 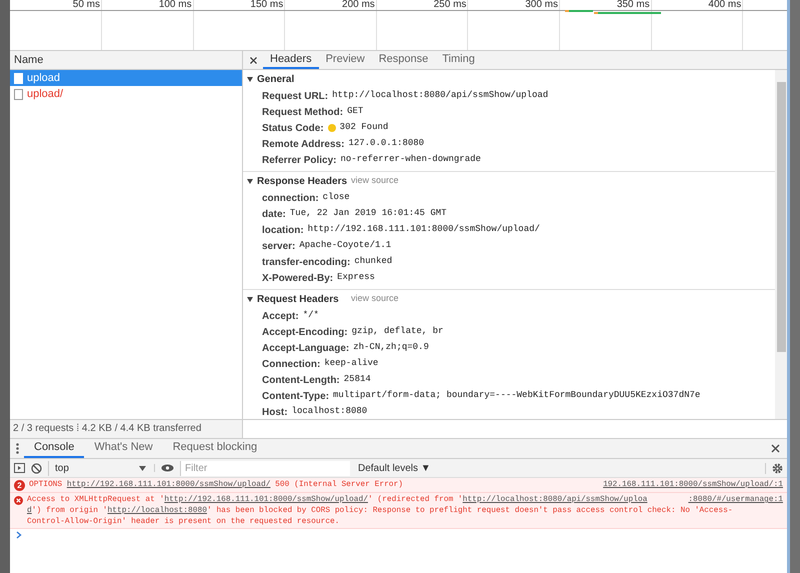 What do you see at coordinates (279, 247) in the screenshot?
I see `header-name: server:` at bounding box center [279, 247].